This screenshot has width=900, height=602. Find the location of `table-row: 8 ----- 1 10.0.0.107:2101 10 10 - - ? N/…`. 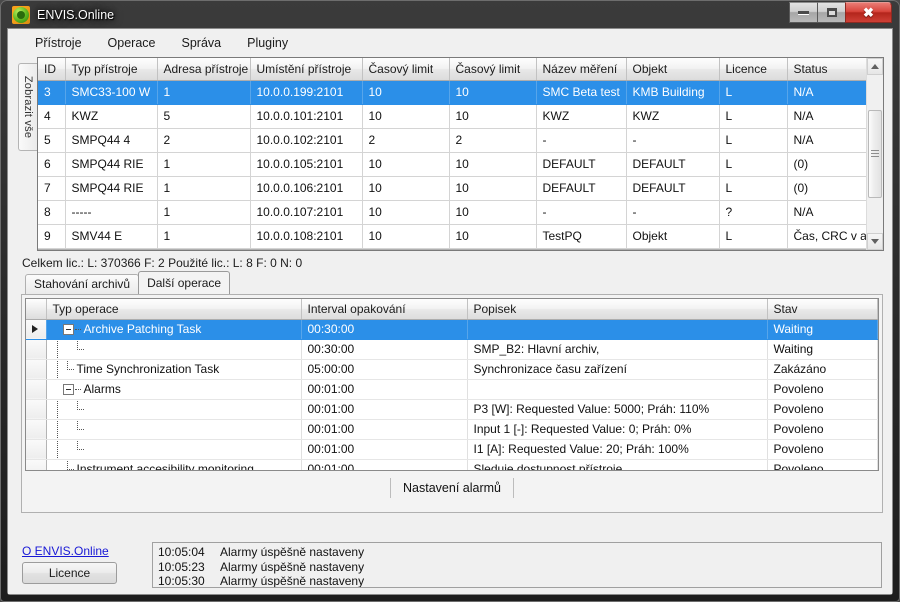

table-row: 8 ----- 1 10.0.0.107:2101 10 10 - - ? N/… is located at coordinates (452, 212).